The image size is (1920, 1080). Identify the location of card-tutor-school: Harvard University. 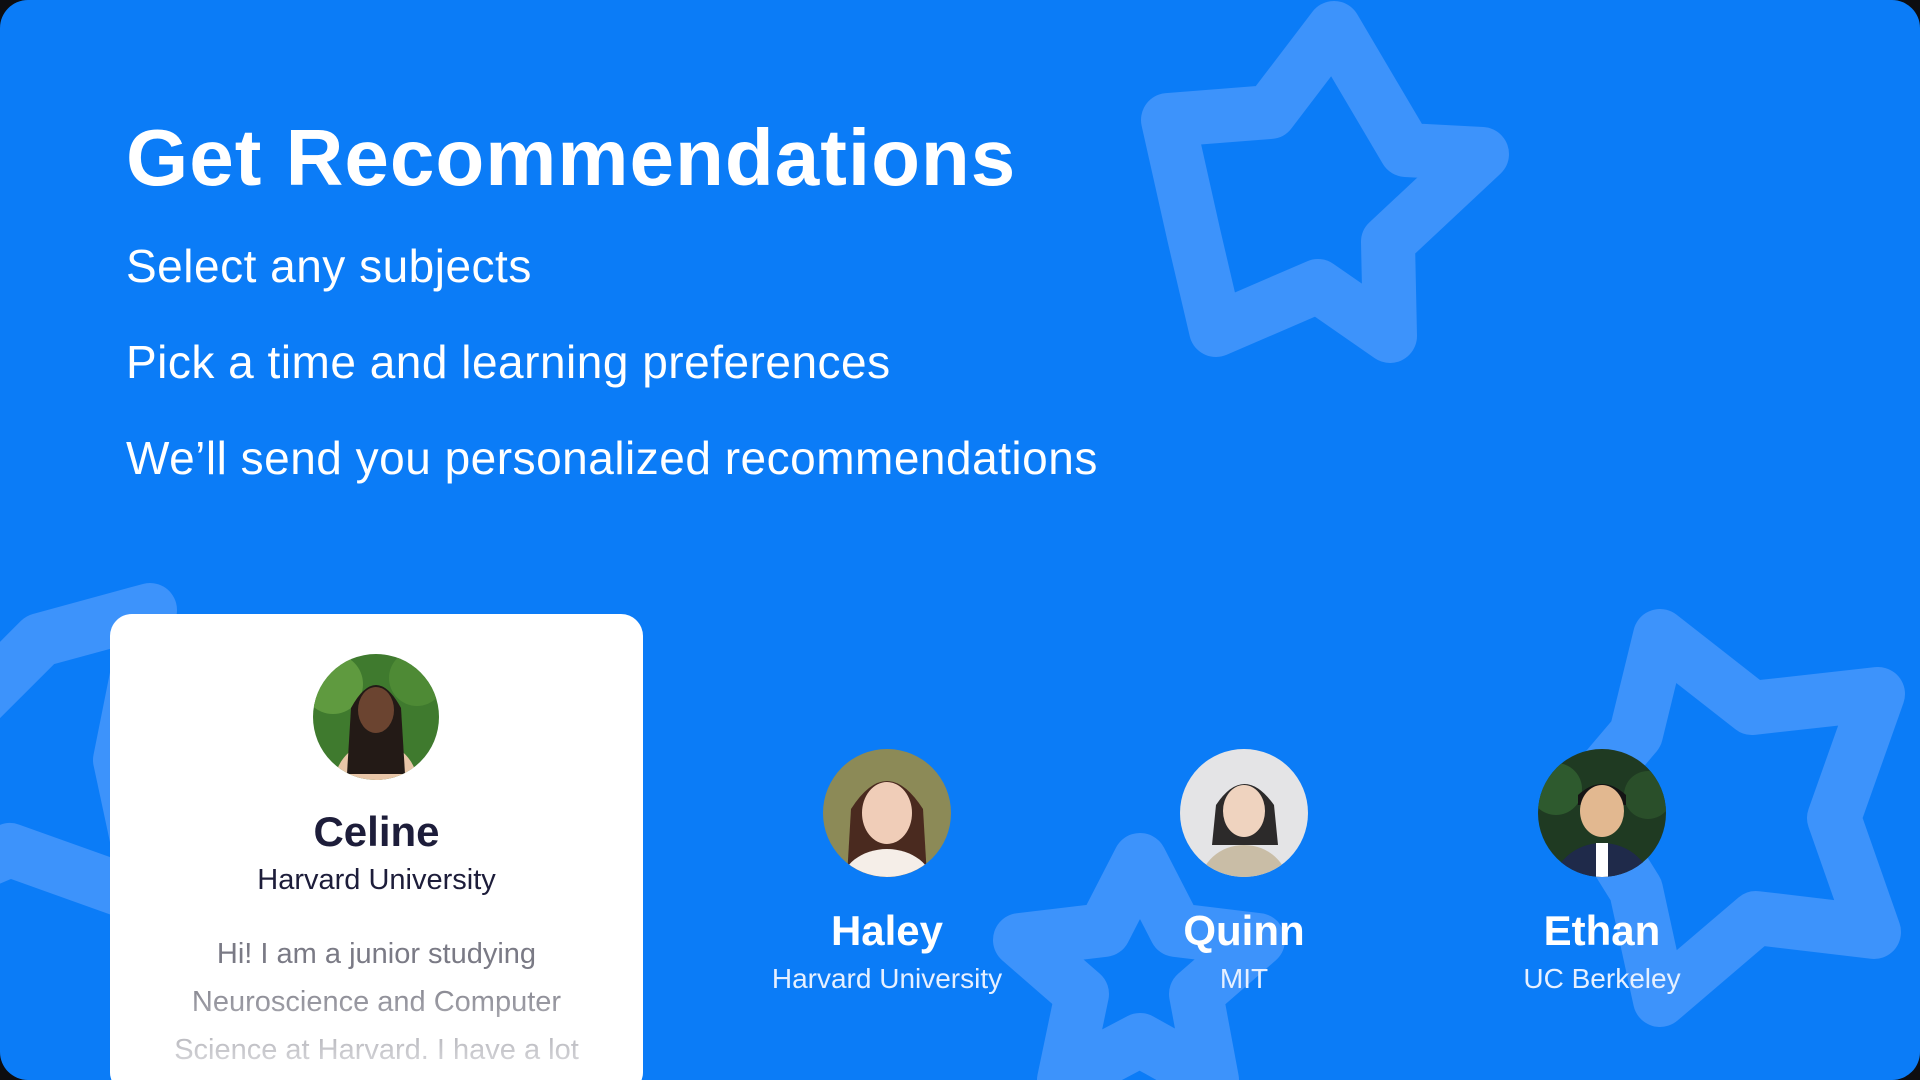
(376, 880).